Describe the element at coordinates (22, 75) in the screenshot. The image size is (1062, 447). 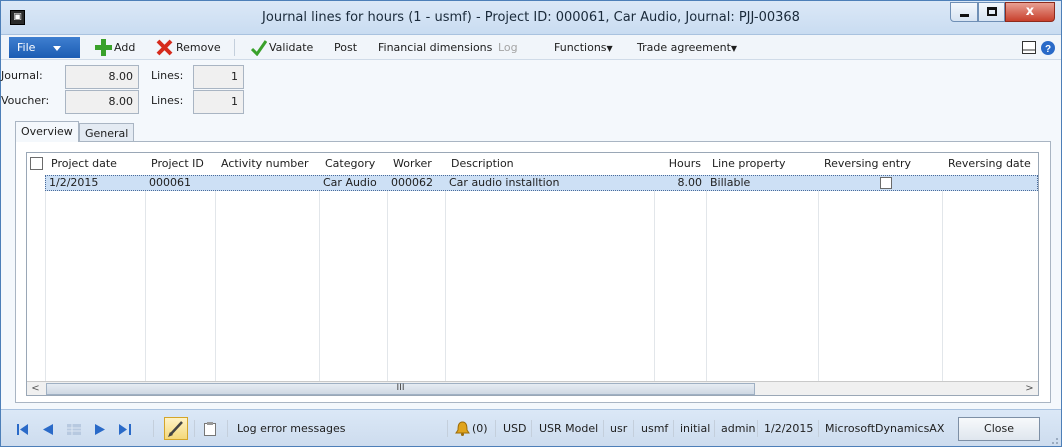
I see `journal-label: Journal:` at that location.